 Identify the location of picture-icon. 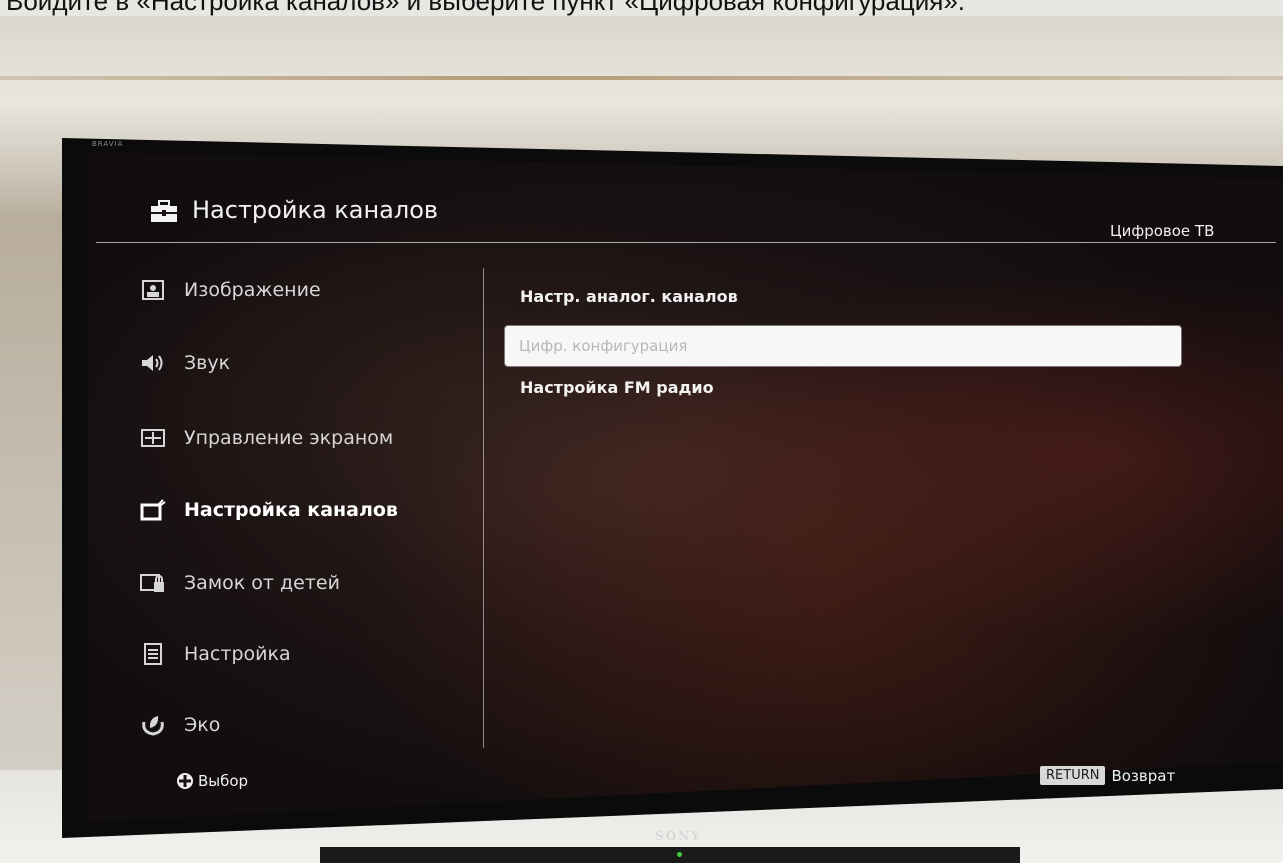
(153, 290).